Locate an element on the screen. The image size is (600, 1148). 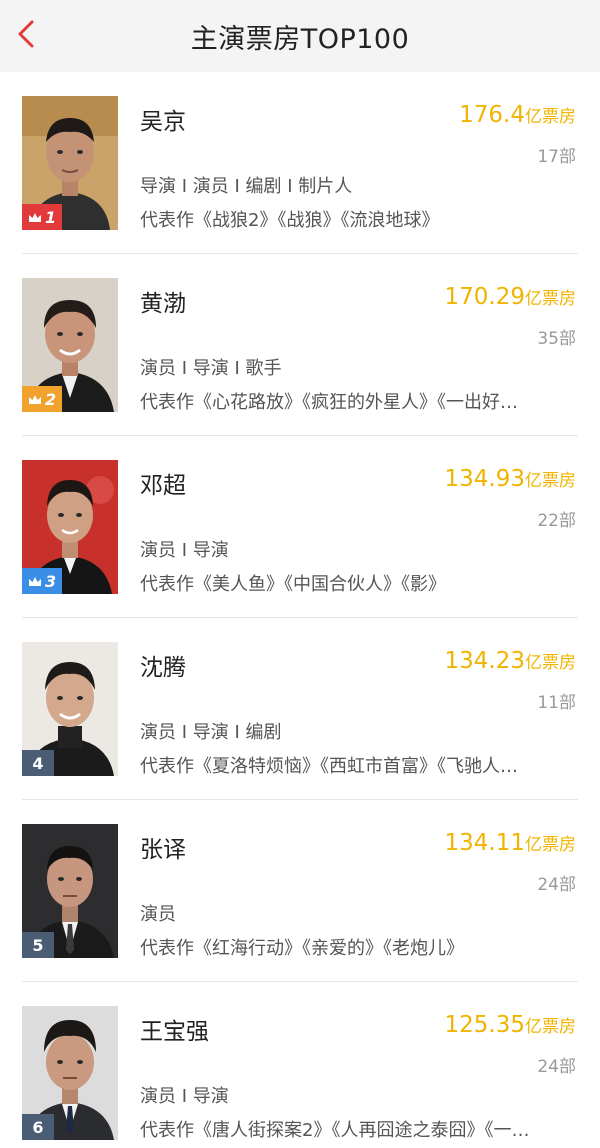
box-office: 134.93亿票房 is located at coordinates (510, 479).